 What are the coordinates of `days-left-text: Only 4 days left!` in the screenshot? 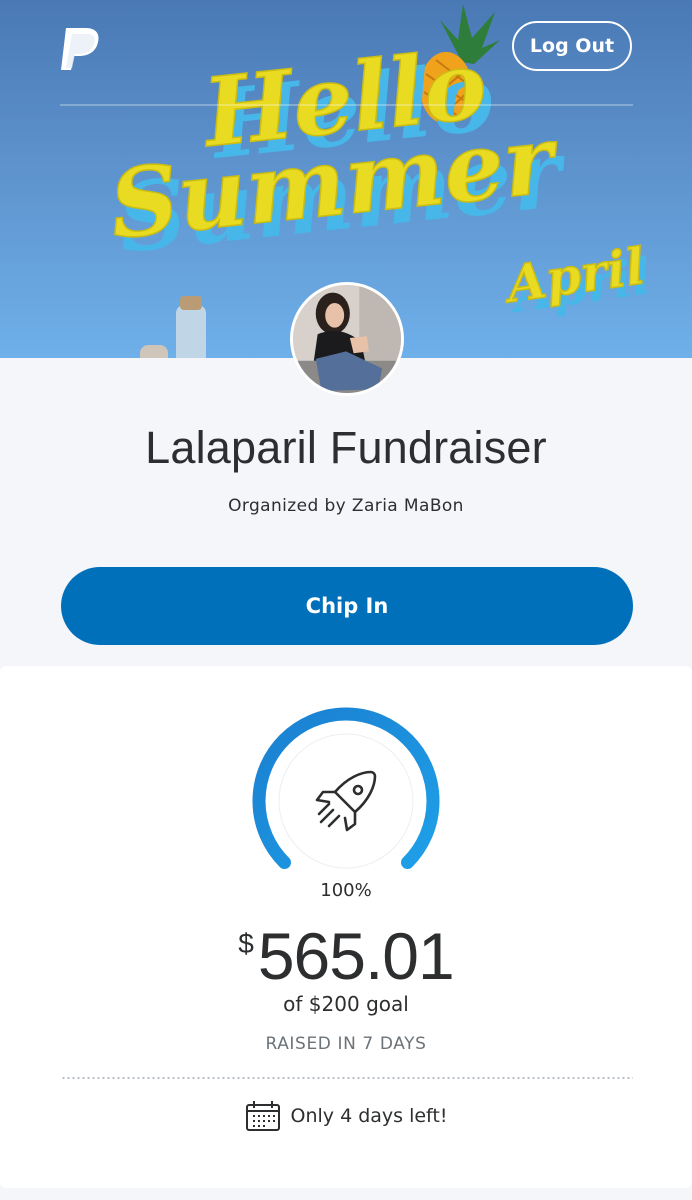 It's located at (369, 1116).